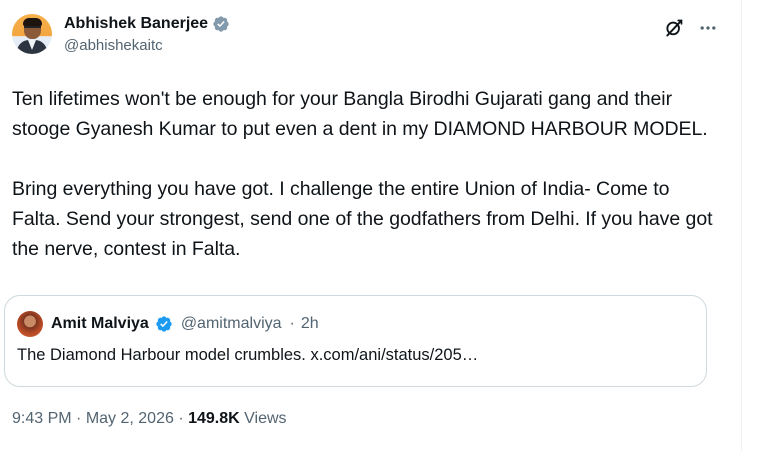 The width and height of the screenshot is (775, 451). Describe the element at coordinates (263, 419) in the screenshot. I see `views-label: Views` at that location.